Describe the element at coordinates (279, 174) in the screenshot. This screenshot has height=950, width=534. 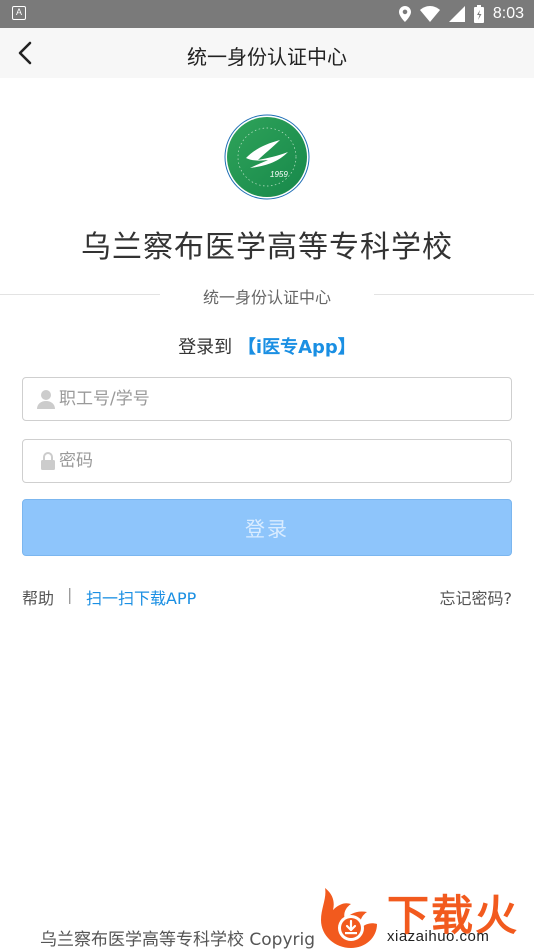
I see `logo-year: 1959` at that location.